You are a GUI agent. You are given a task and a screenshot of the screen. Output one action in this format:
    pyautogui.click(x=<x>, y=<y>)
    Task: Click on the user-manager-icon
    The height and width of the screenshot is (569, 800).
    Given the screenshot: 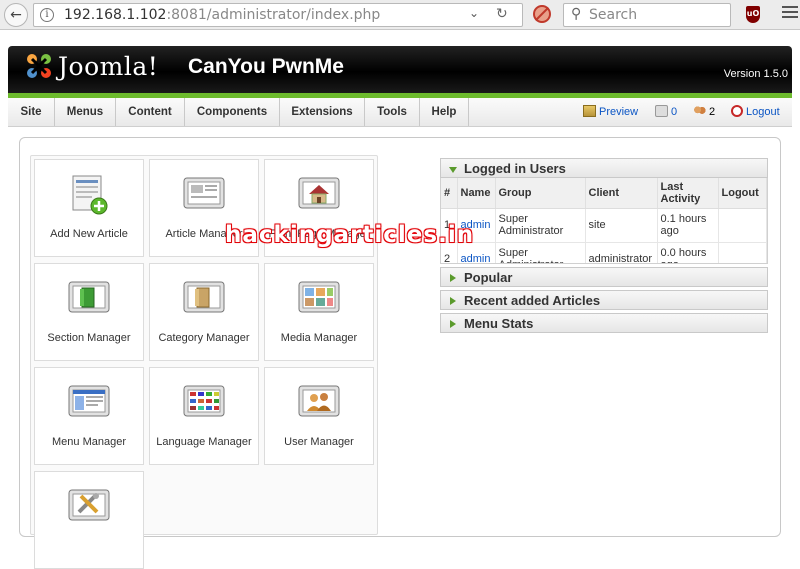 What is the action you would take?
    pyautogui.click(x=319, y=401)
    